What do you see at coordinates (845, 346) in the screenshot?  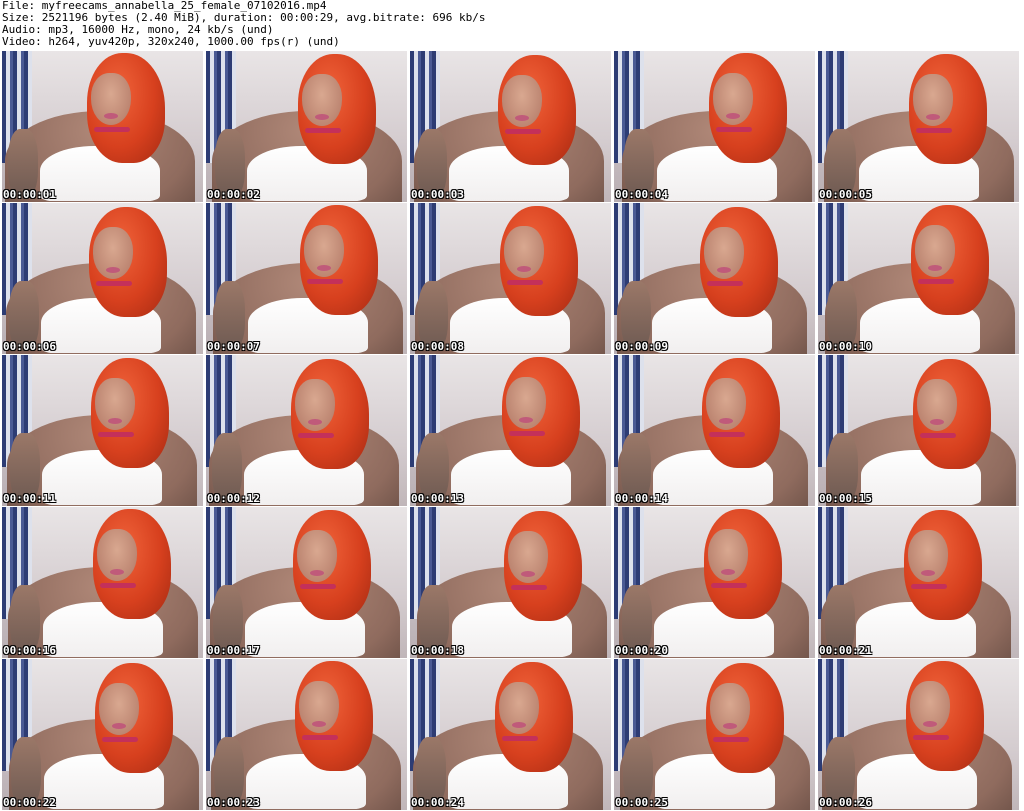 I see `frame-timestamp: 00:00:10` at bounding box center [845, 346].